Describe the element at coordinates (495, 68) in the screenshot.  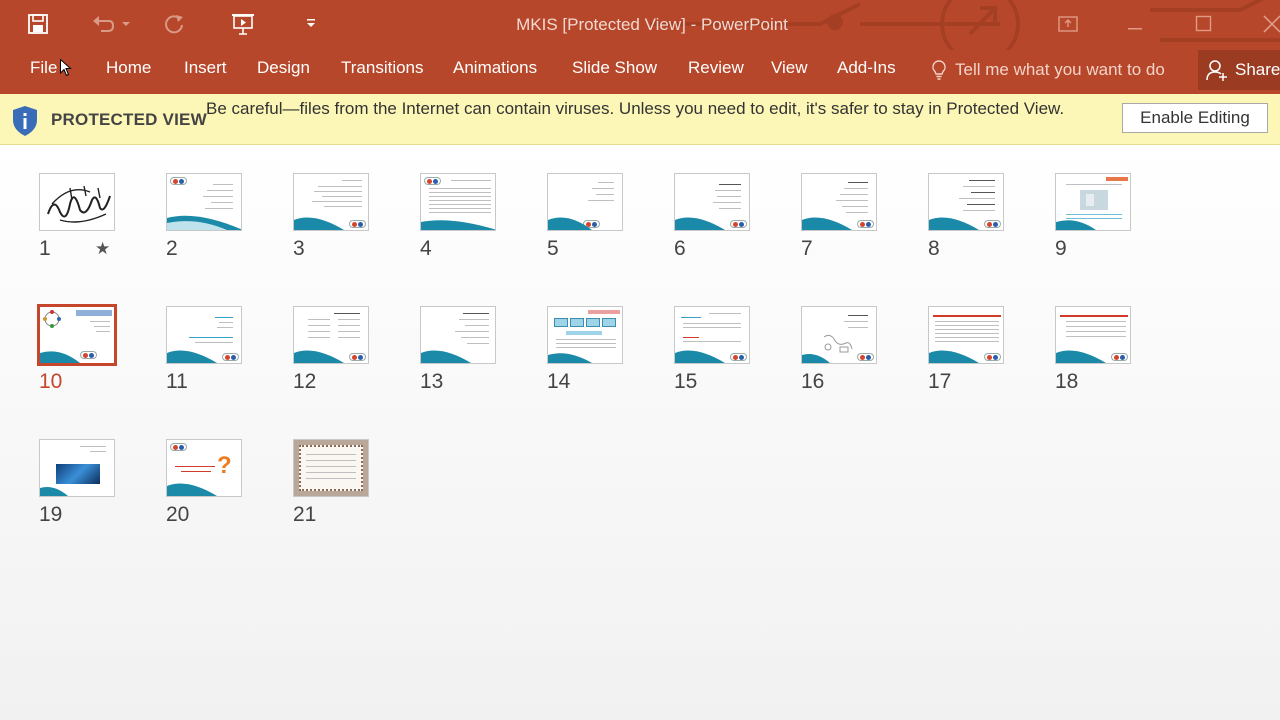
I see `tab-animations: Animations` at that location.